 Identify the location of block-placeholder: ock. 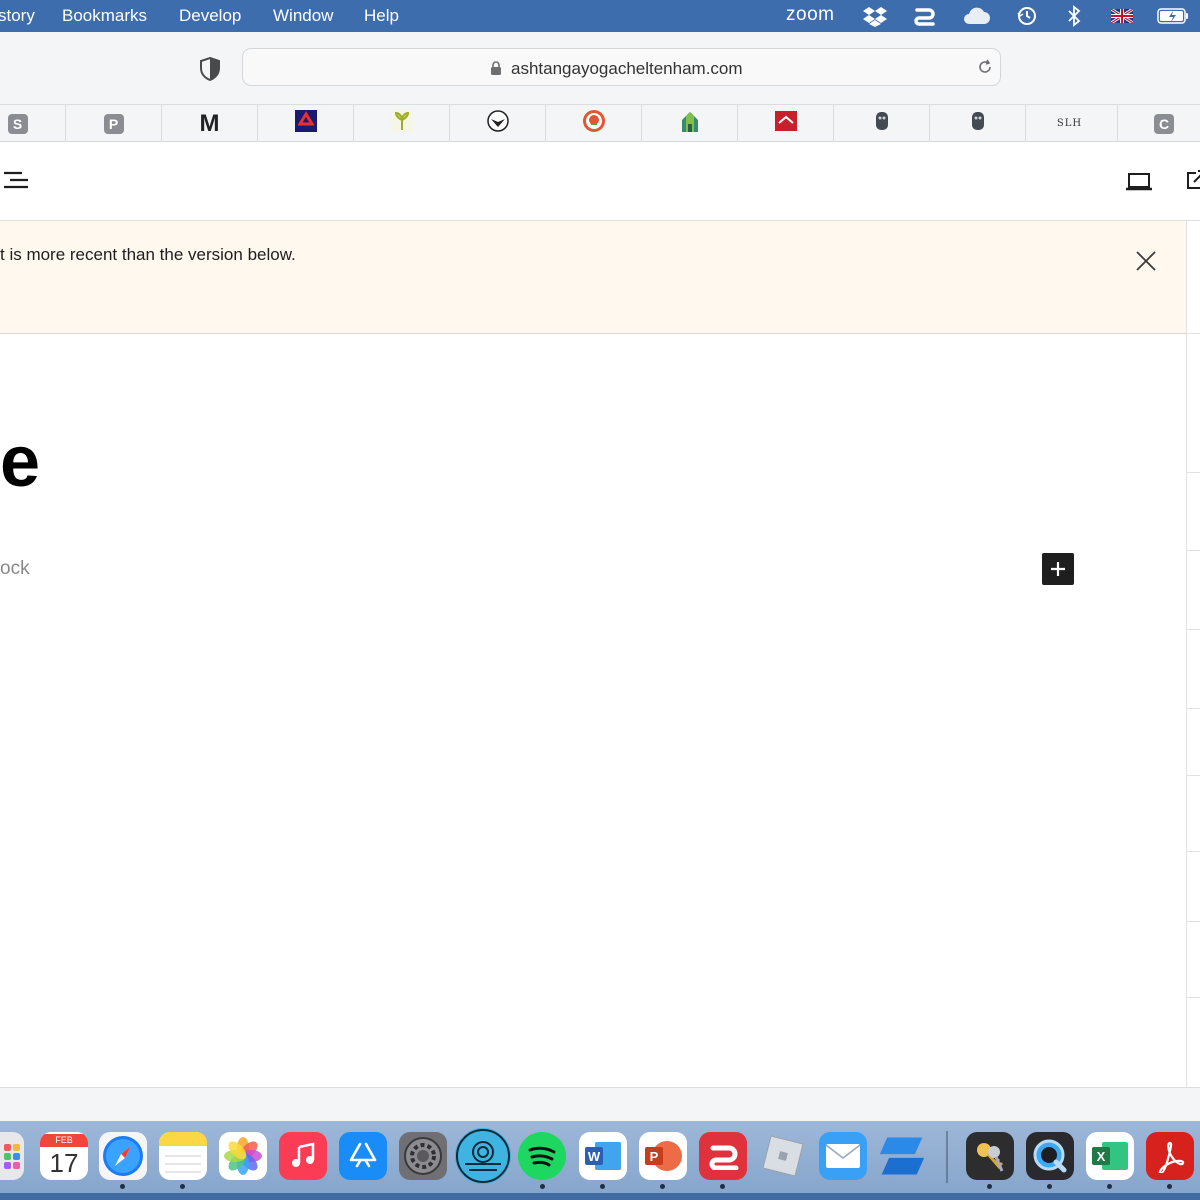
(15, 569).